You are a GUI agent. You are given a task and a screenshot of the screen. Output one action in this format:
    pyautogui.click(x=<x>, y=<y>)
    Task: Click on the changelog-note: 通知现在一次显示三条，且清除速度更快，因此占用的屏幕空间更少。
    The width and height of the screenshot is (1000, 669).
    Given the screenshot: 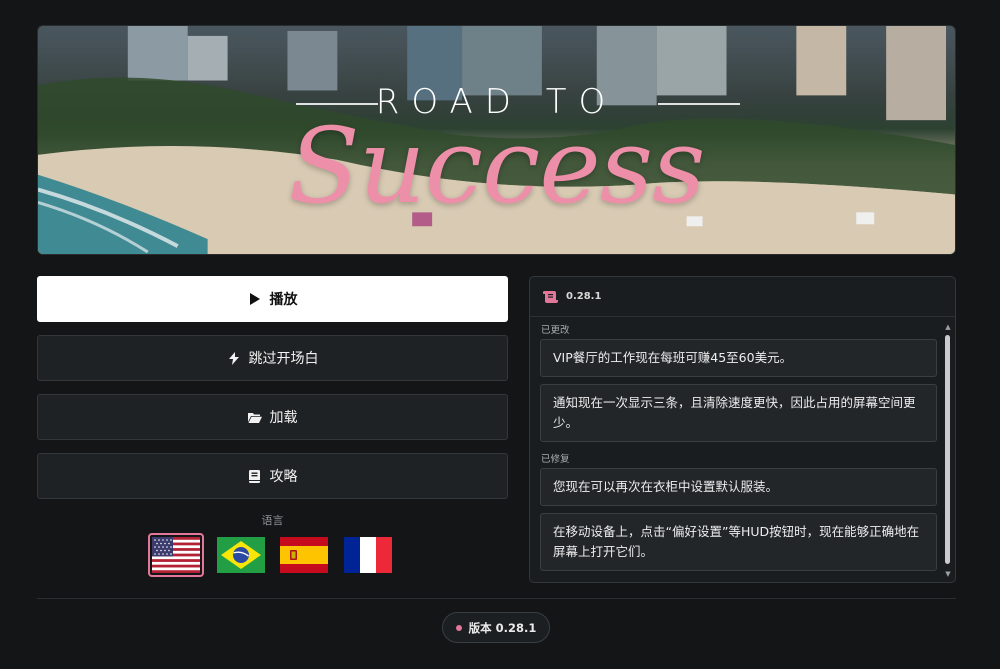 What is the action you would take?
    pyautogui.click(x=738, y=413)
    